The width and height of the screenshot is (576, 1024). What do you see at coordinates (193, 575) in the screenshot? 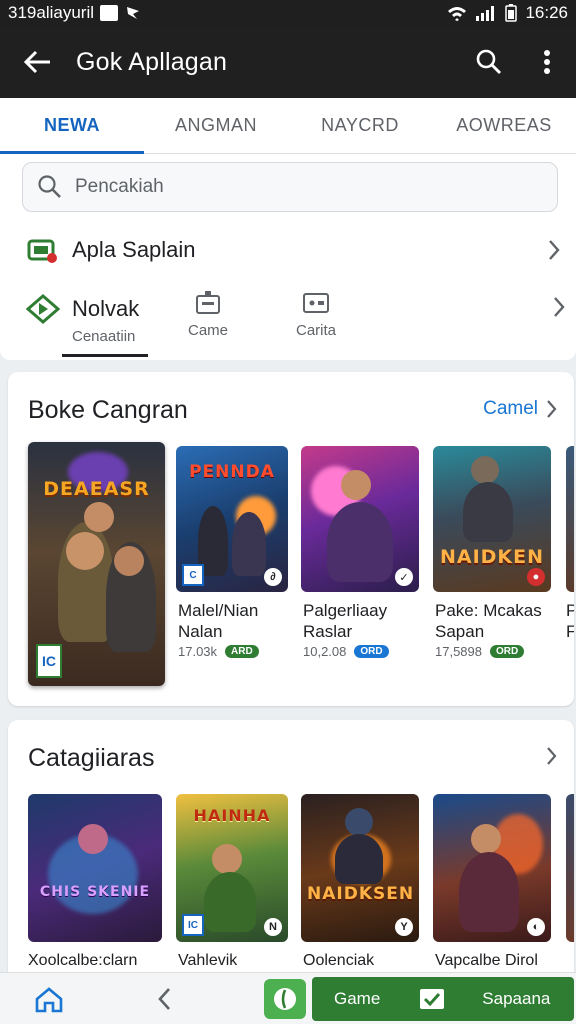
I see `game-card-badge: C` at bounding box center [193, 575].